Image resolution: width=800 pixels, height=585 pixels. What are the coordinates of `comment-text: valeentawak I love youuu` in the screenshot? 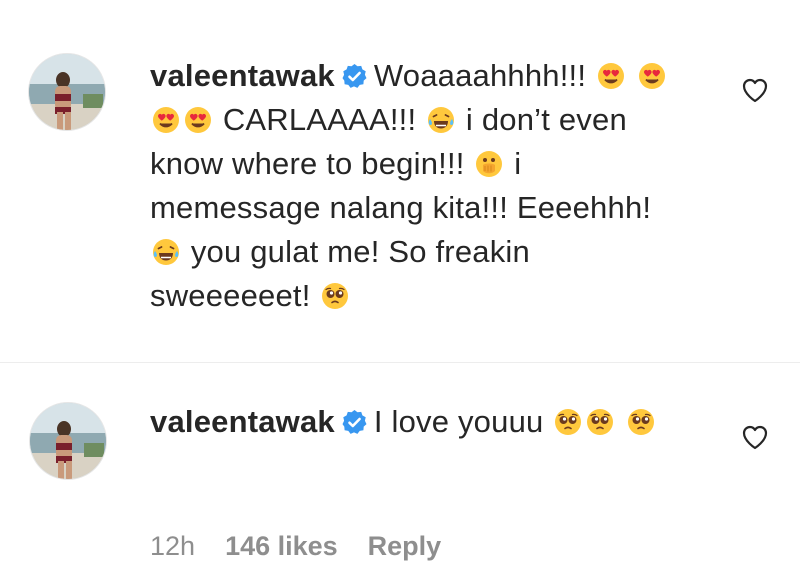 It's located at (410, 422).